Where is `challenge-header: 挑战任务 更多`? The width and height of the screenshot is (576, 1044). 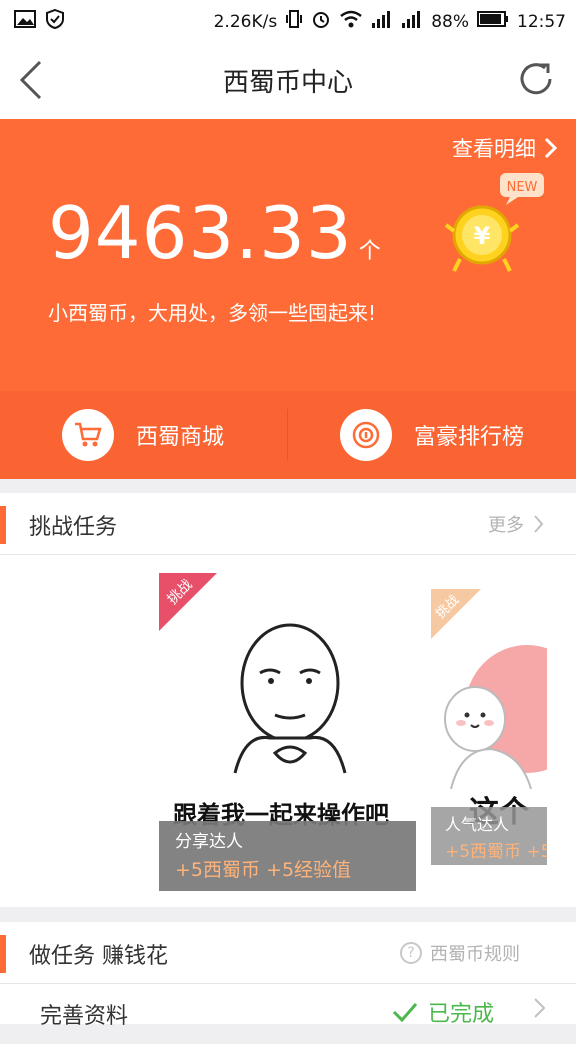
challenge-header: 挑战任务 更多 is located at coordinates (288, 524).